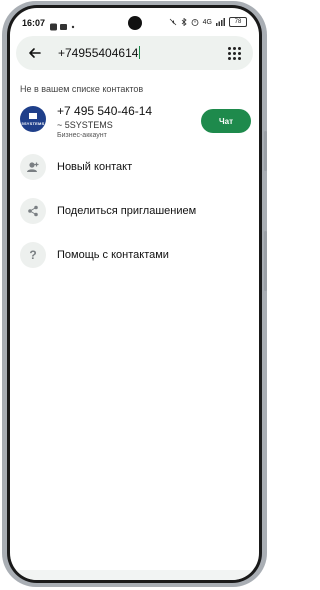 Image resolution: width=320 pixels, height=590 pixels. I want to click on alarm-icon, so click(195, 22).